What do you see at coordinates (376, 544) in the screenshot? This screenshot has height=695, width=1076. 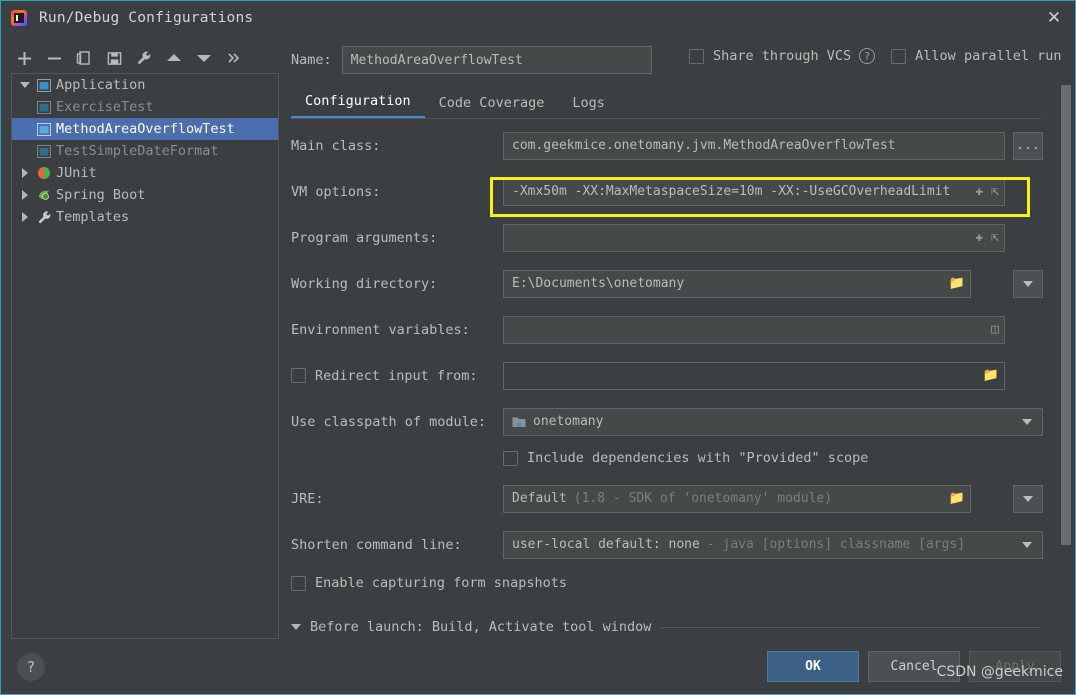 I see `shorten-command-line-label: Shorten command line:` at bounding box center [376, 544].